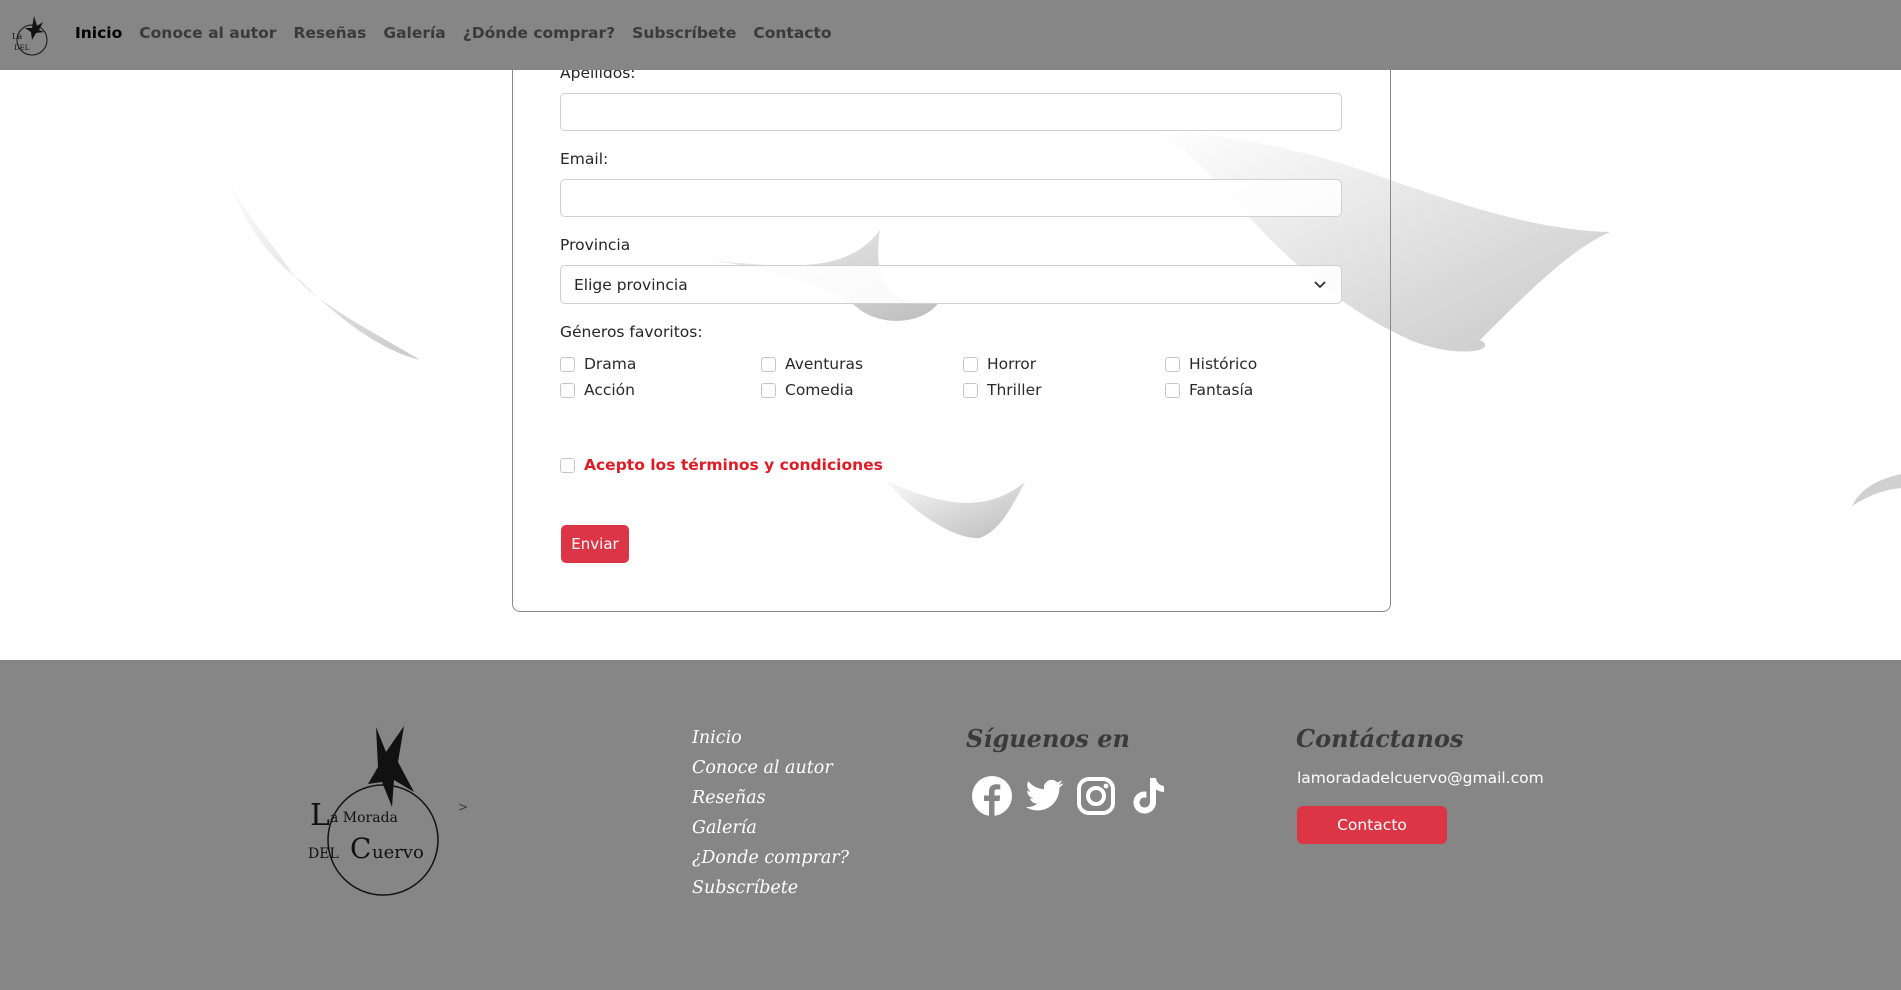 This screenshot has height=990, width=1901. What do you see at coordinates (684, 33) in the screenshot?
I see `nav-link-subscribete: Subscríbete` at bounding box center [684, 33].